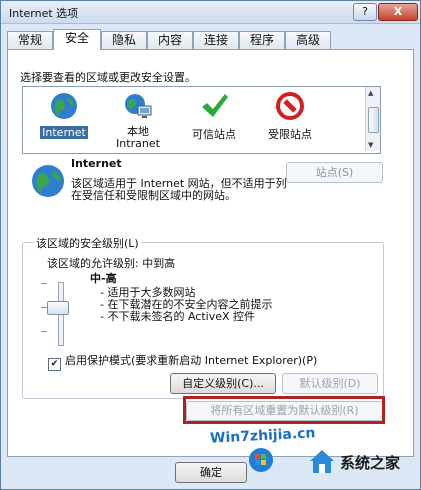 Image resolution: width=421 pixels, height=490 pixels. Describe the element at coordinates (370, 145) in the screenshot. I see `scroll-down-icon: ▼` at that location.